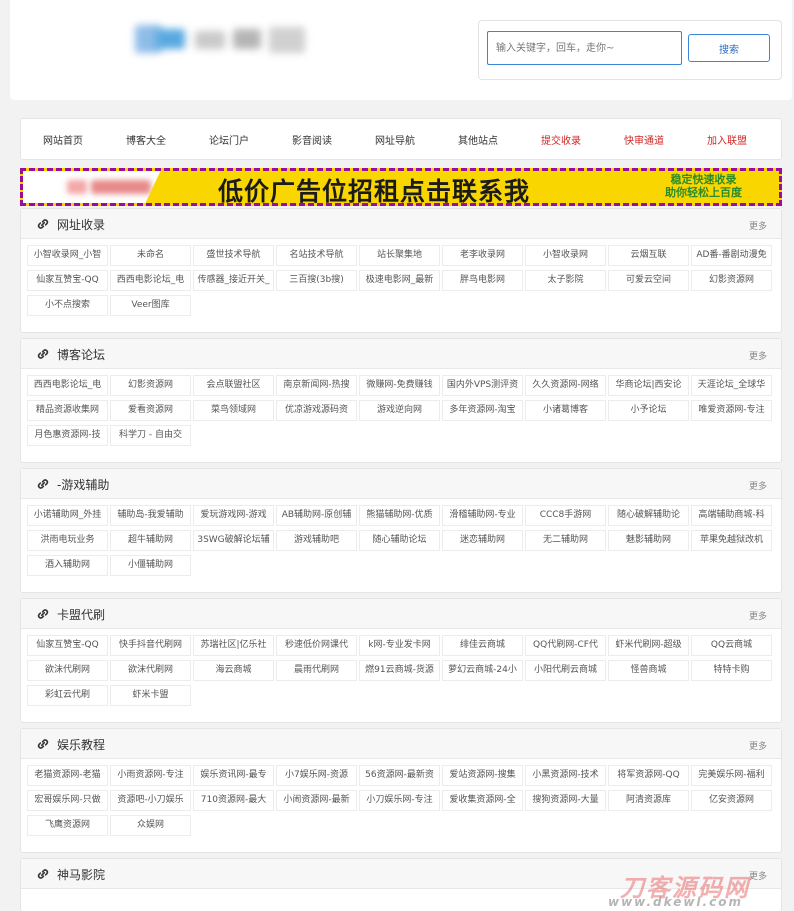 Image resolution: width=794 pixels, height=911 pixels. I want to click on site-link: 苹果免越狱改机, so click(731, 540).